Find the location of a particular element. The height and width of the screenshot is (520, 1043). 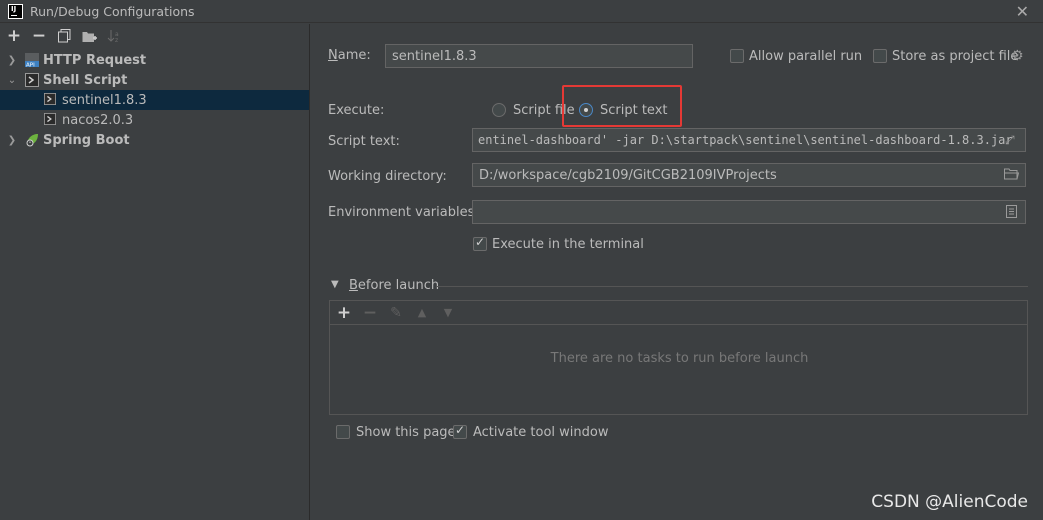

add-task-icon: + is located at coordinates (344, 313).